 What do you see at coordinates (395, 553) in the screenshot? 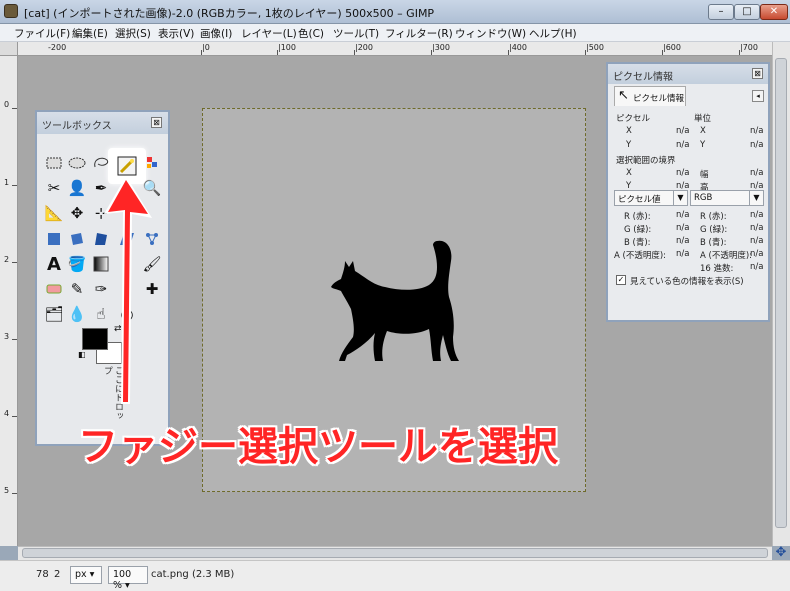
I see `horizontal-scroll-thumb` at bounding box center [395, 553].